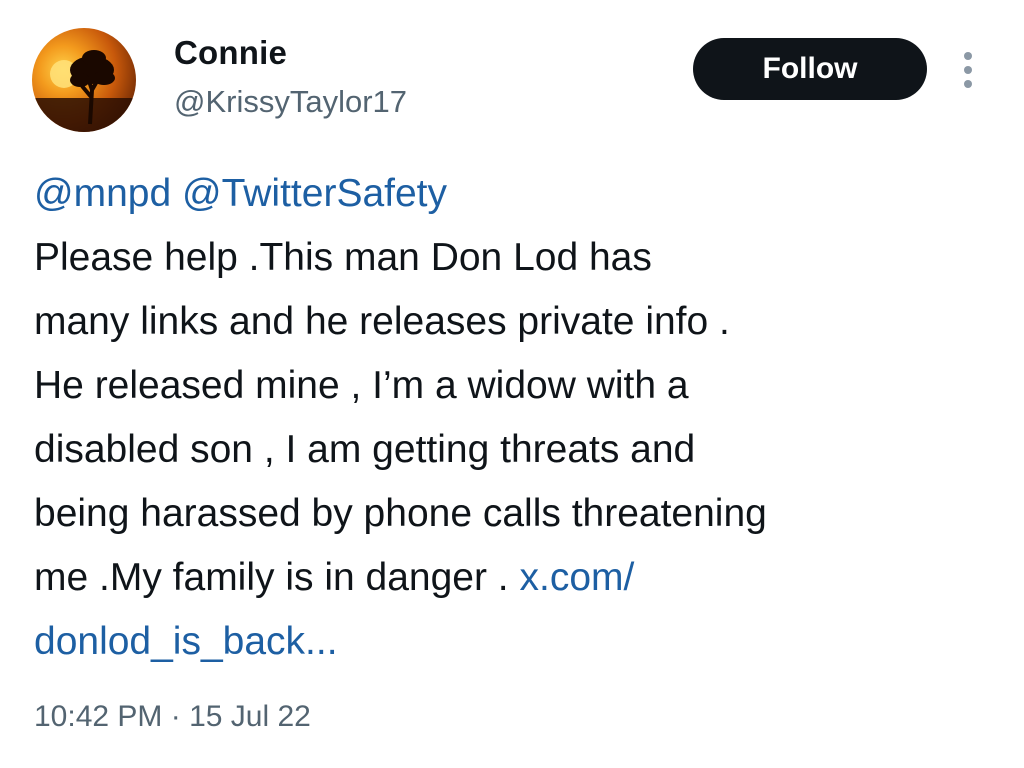  What do you see at coordinates (361, 385) in the screenshot?
I see `tweet-line-4: He released mine , I’m a widow with a` at bounding box center [361, 385].